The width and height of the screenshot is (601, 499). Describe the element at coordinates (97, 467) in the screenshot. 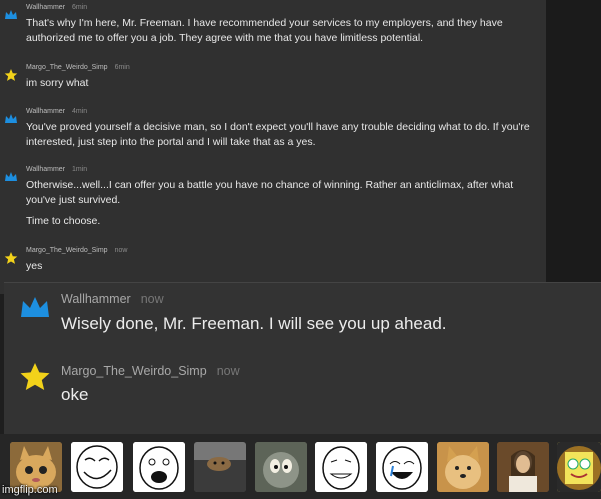

I see `troll-face-sticker` at that location.